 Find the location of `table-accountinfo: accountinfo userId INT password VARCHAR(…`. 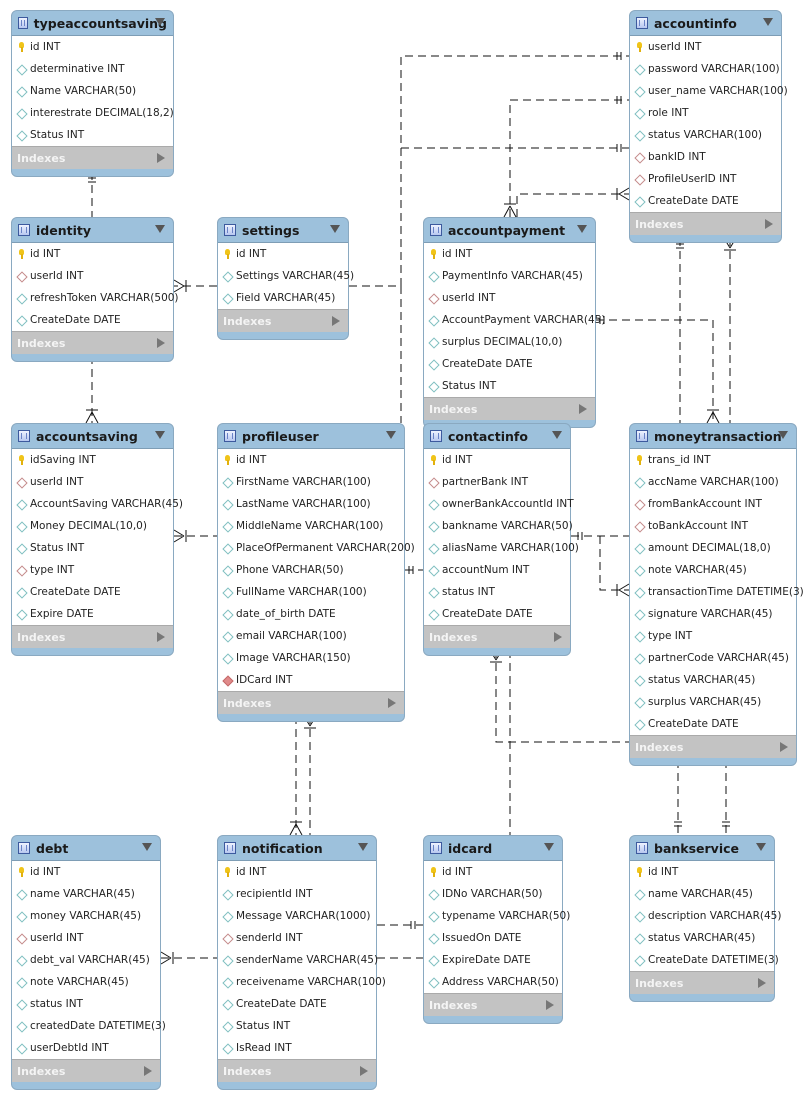

table-accountinfo: accountinfo userId INT password VARCHAR(… is located at coordinates (708, 126).